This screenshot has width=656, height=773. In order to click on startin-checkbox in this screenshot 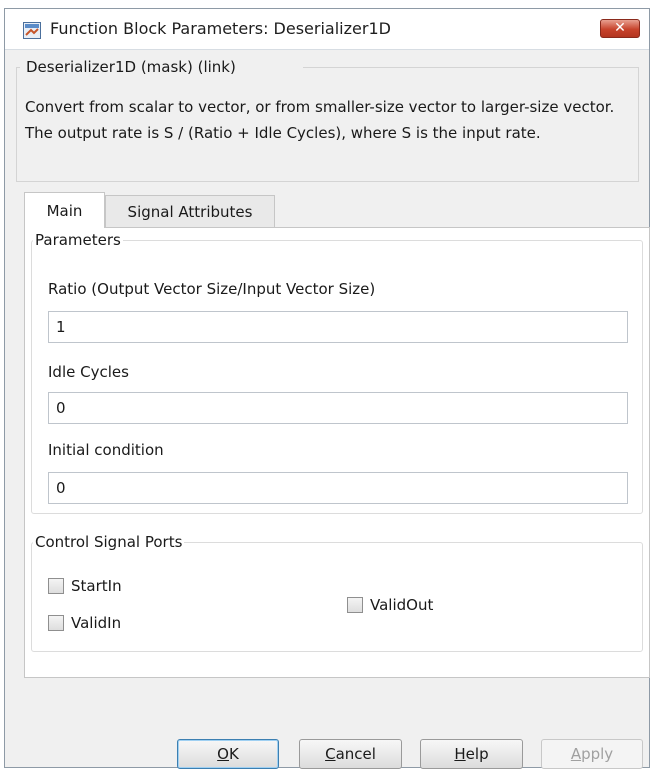, I will do `click(56, 586)`.